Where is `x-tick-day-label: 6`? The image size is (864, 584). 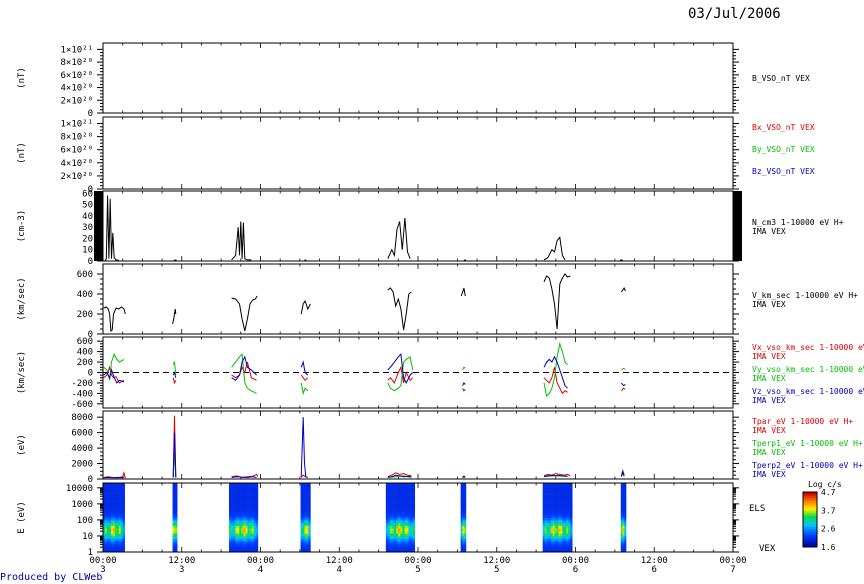 x-tick-day-label: 6 is located at coordinates (575, 570).